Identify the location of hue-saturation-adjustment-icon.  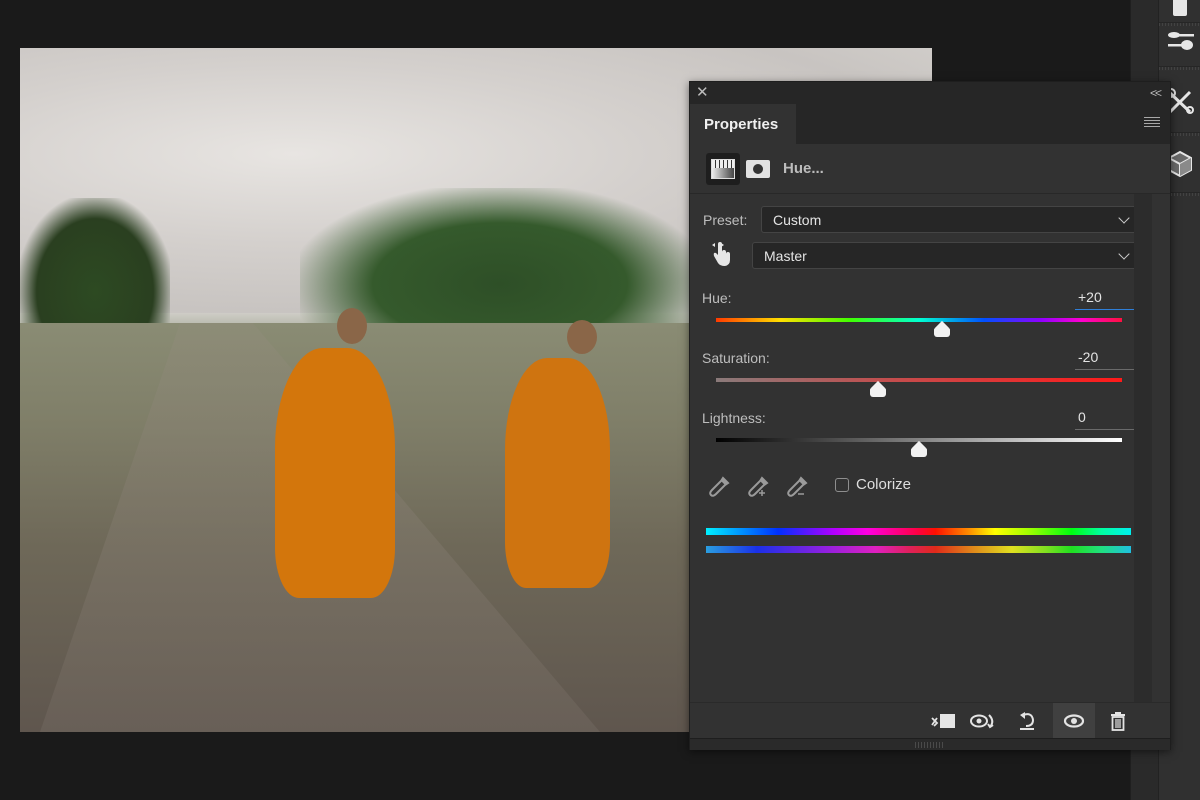
(723, 169).